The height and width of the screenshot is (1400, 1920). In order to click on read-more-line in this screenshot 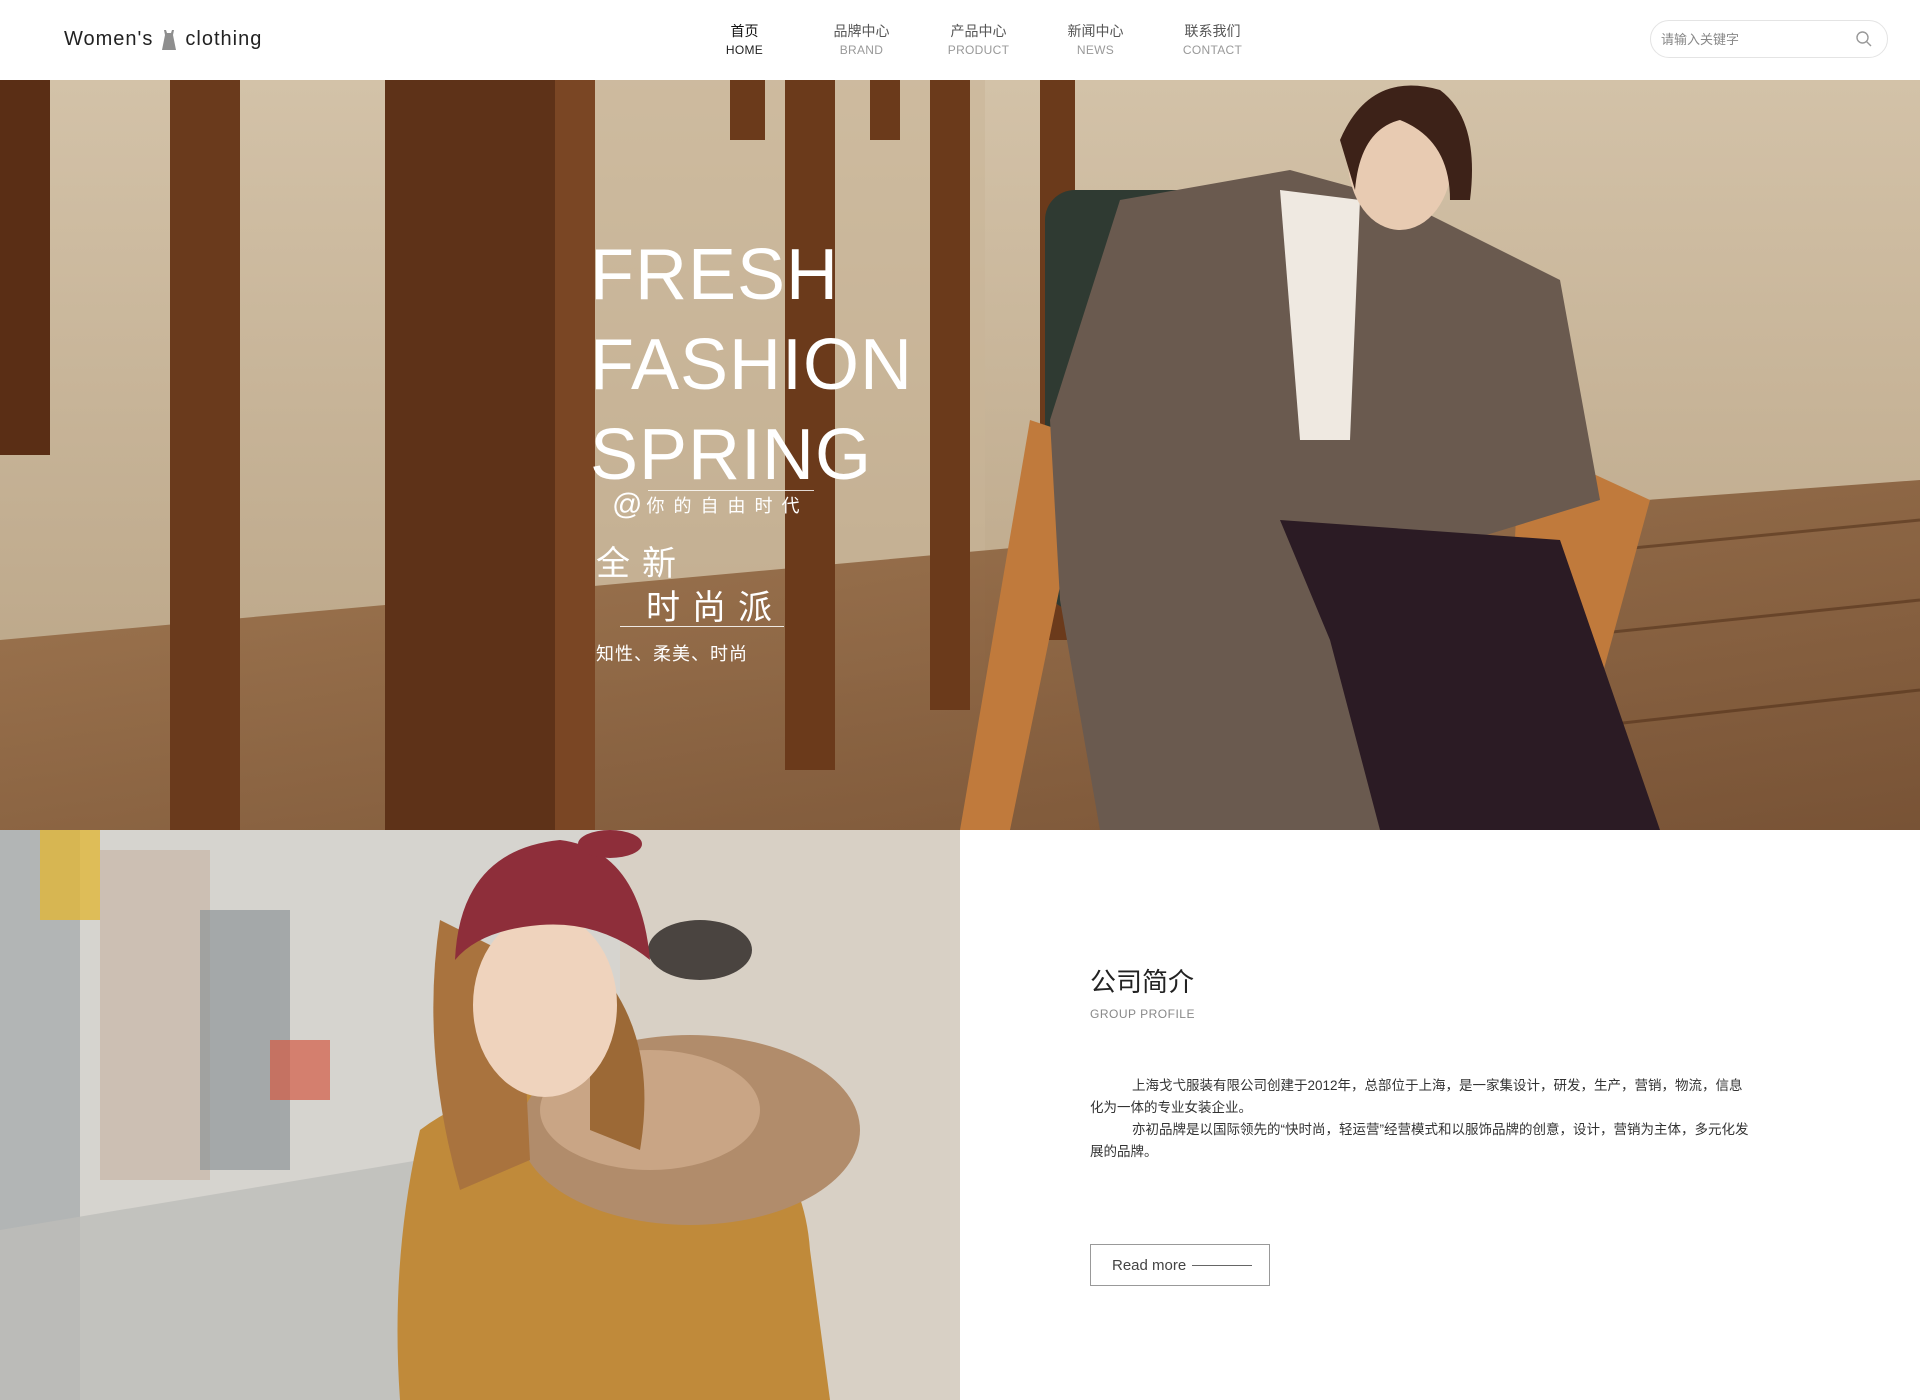, I will do `click(1222, 1265)`.